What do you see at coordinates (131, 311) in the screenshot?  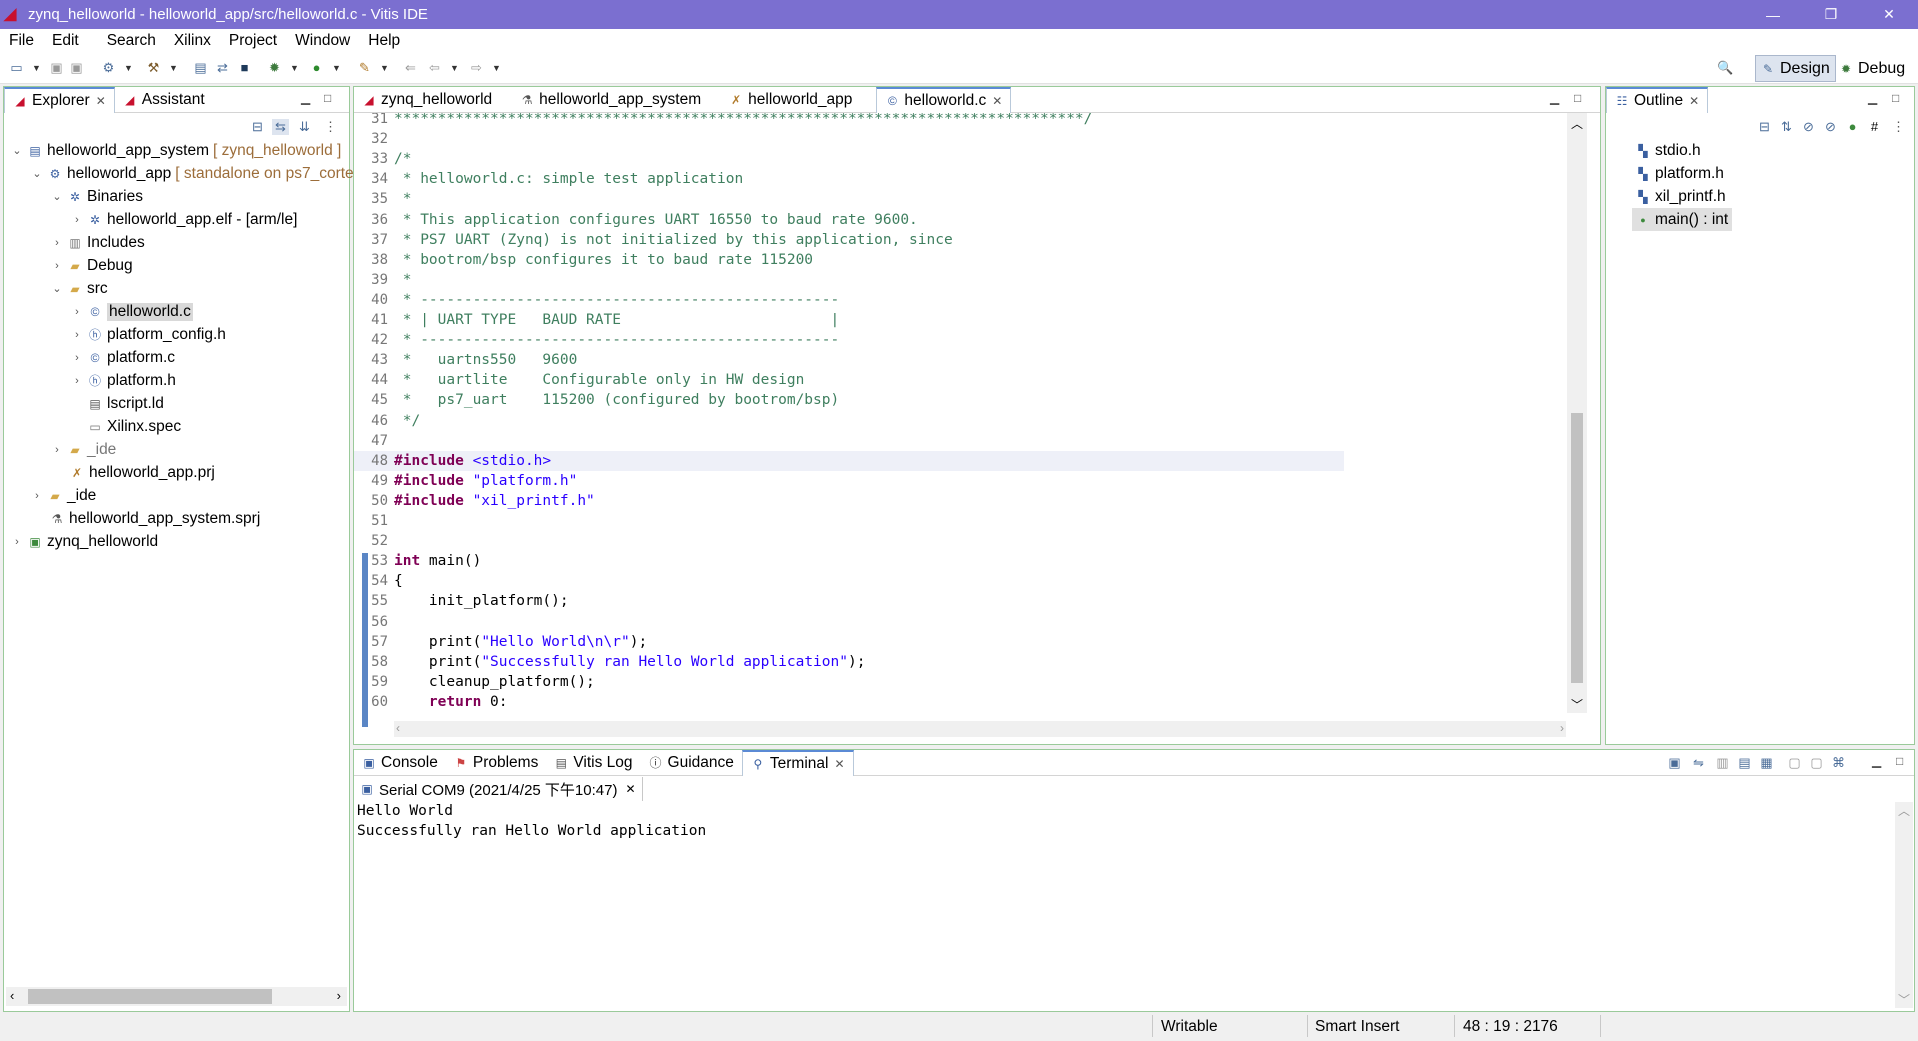 I see `tree-item-helloworld-c: › © helloworld.c` at bounding box center [131, 311].